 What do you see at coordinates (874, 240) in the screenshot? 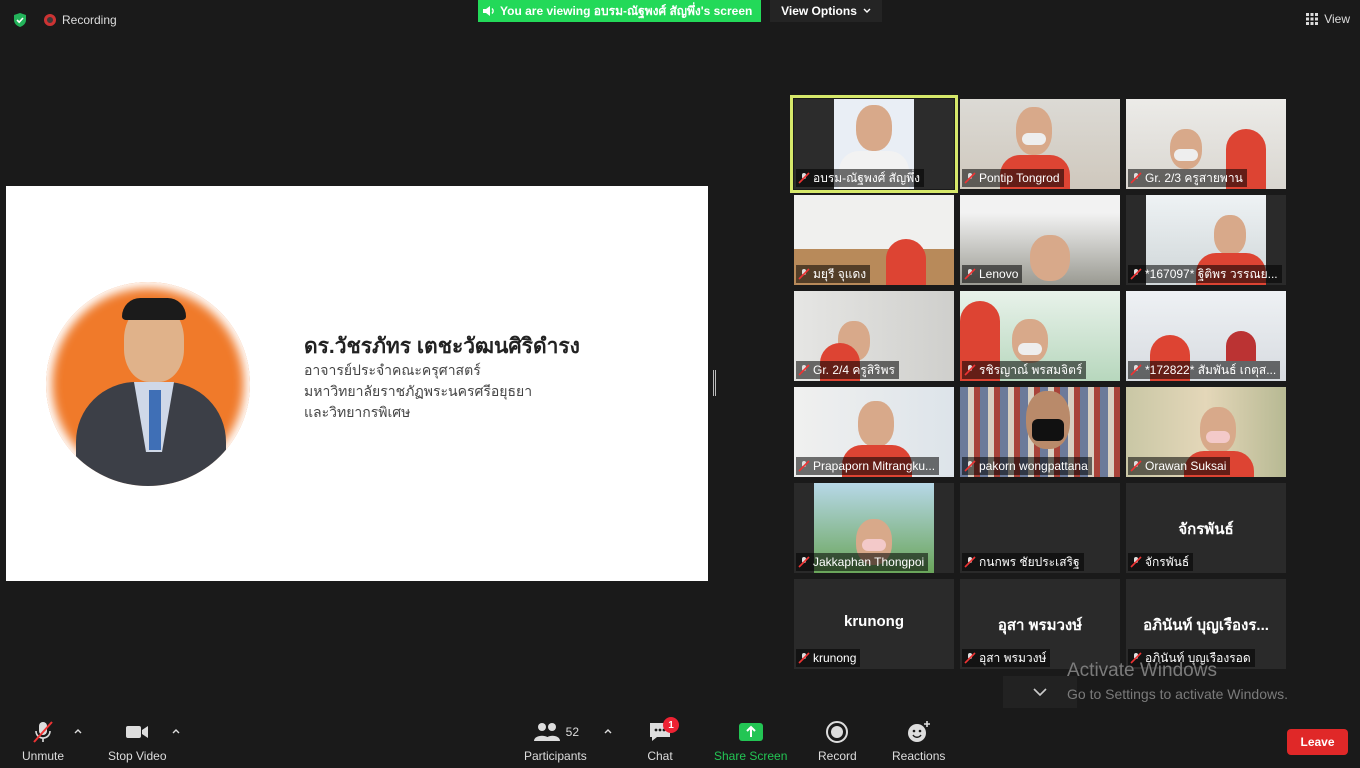
I see `participant-tile: มยุรี จุแดง` at bounding box center [874, 240].